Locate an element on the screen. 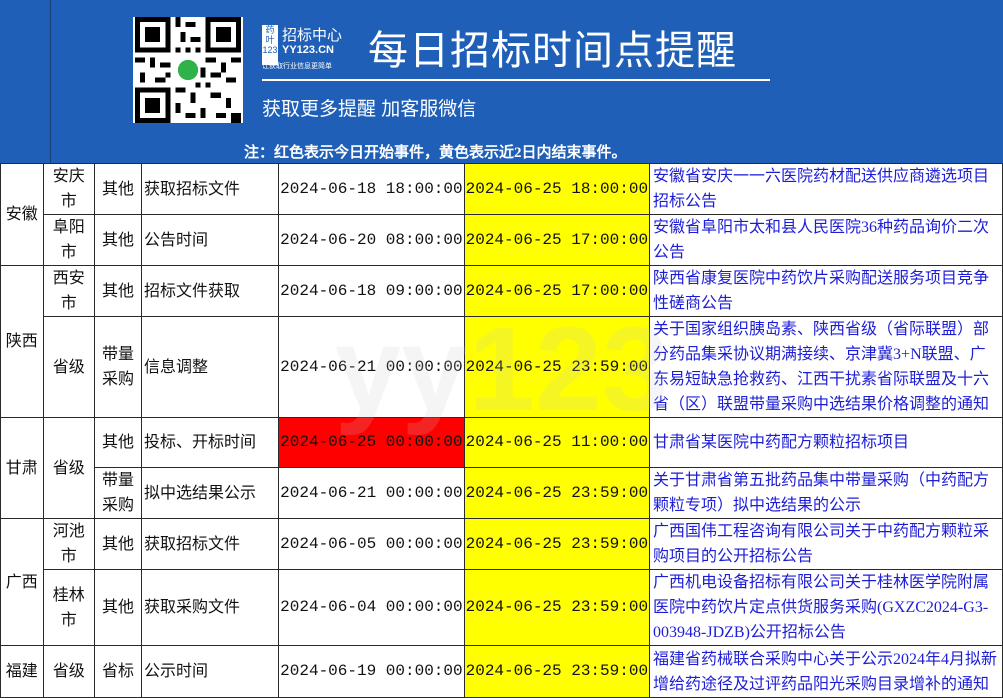  type-cell: 省标 is located at coordinates (117, 671).